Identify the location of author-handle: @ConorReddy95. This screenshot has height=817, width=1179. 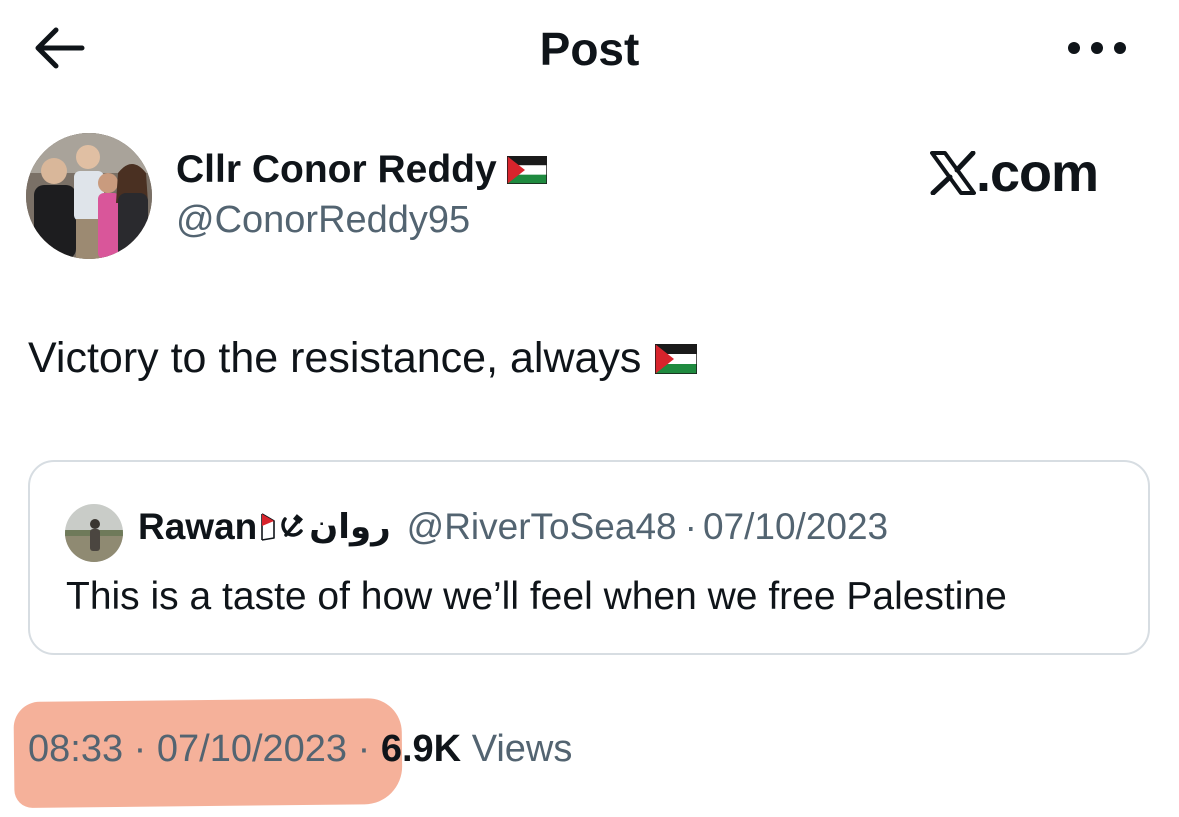
(323, 220).